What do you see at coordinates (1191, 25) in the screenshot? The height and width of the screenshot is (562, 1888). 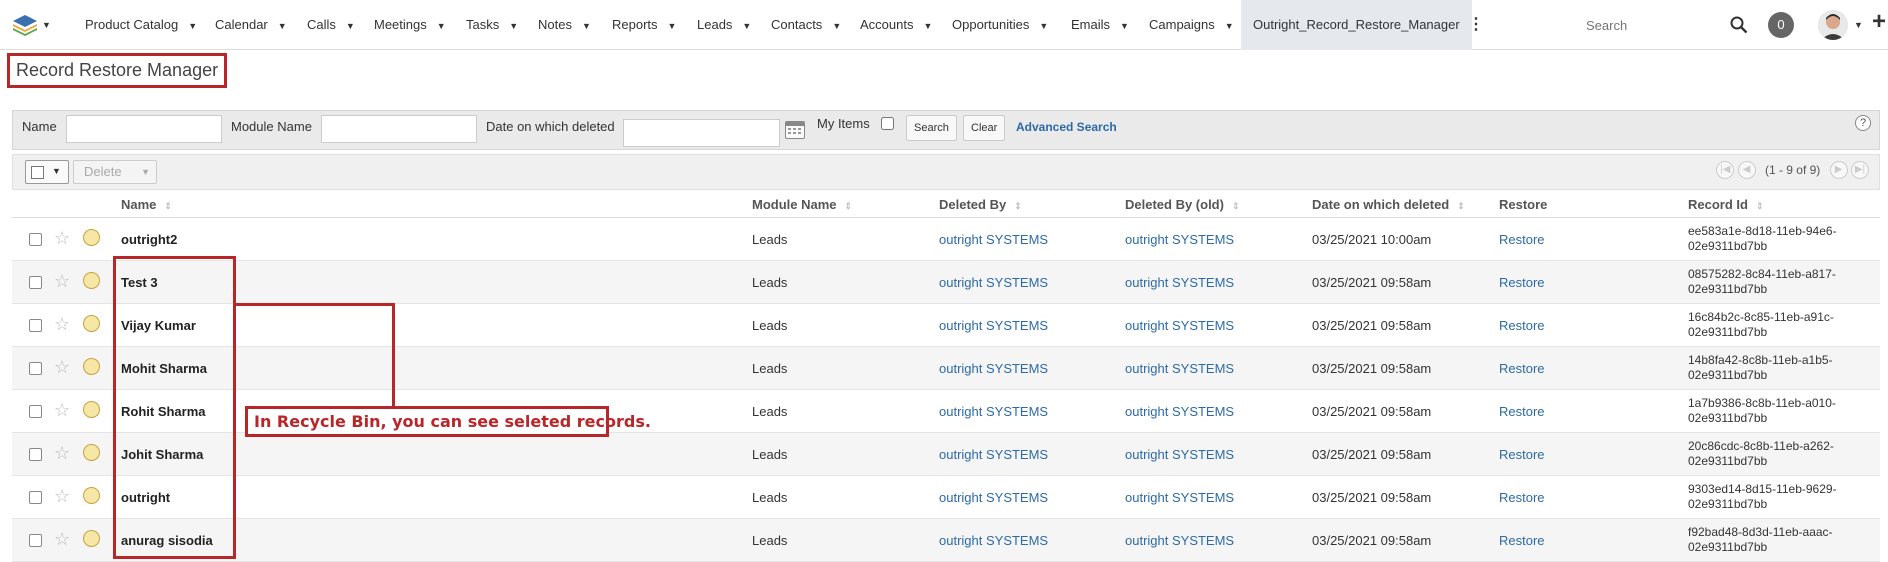 I see `nav-item-campaigns: Campaigns ▼` at bounding box center [1191, 25].